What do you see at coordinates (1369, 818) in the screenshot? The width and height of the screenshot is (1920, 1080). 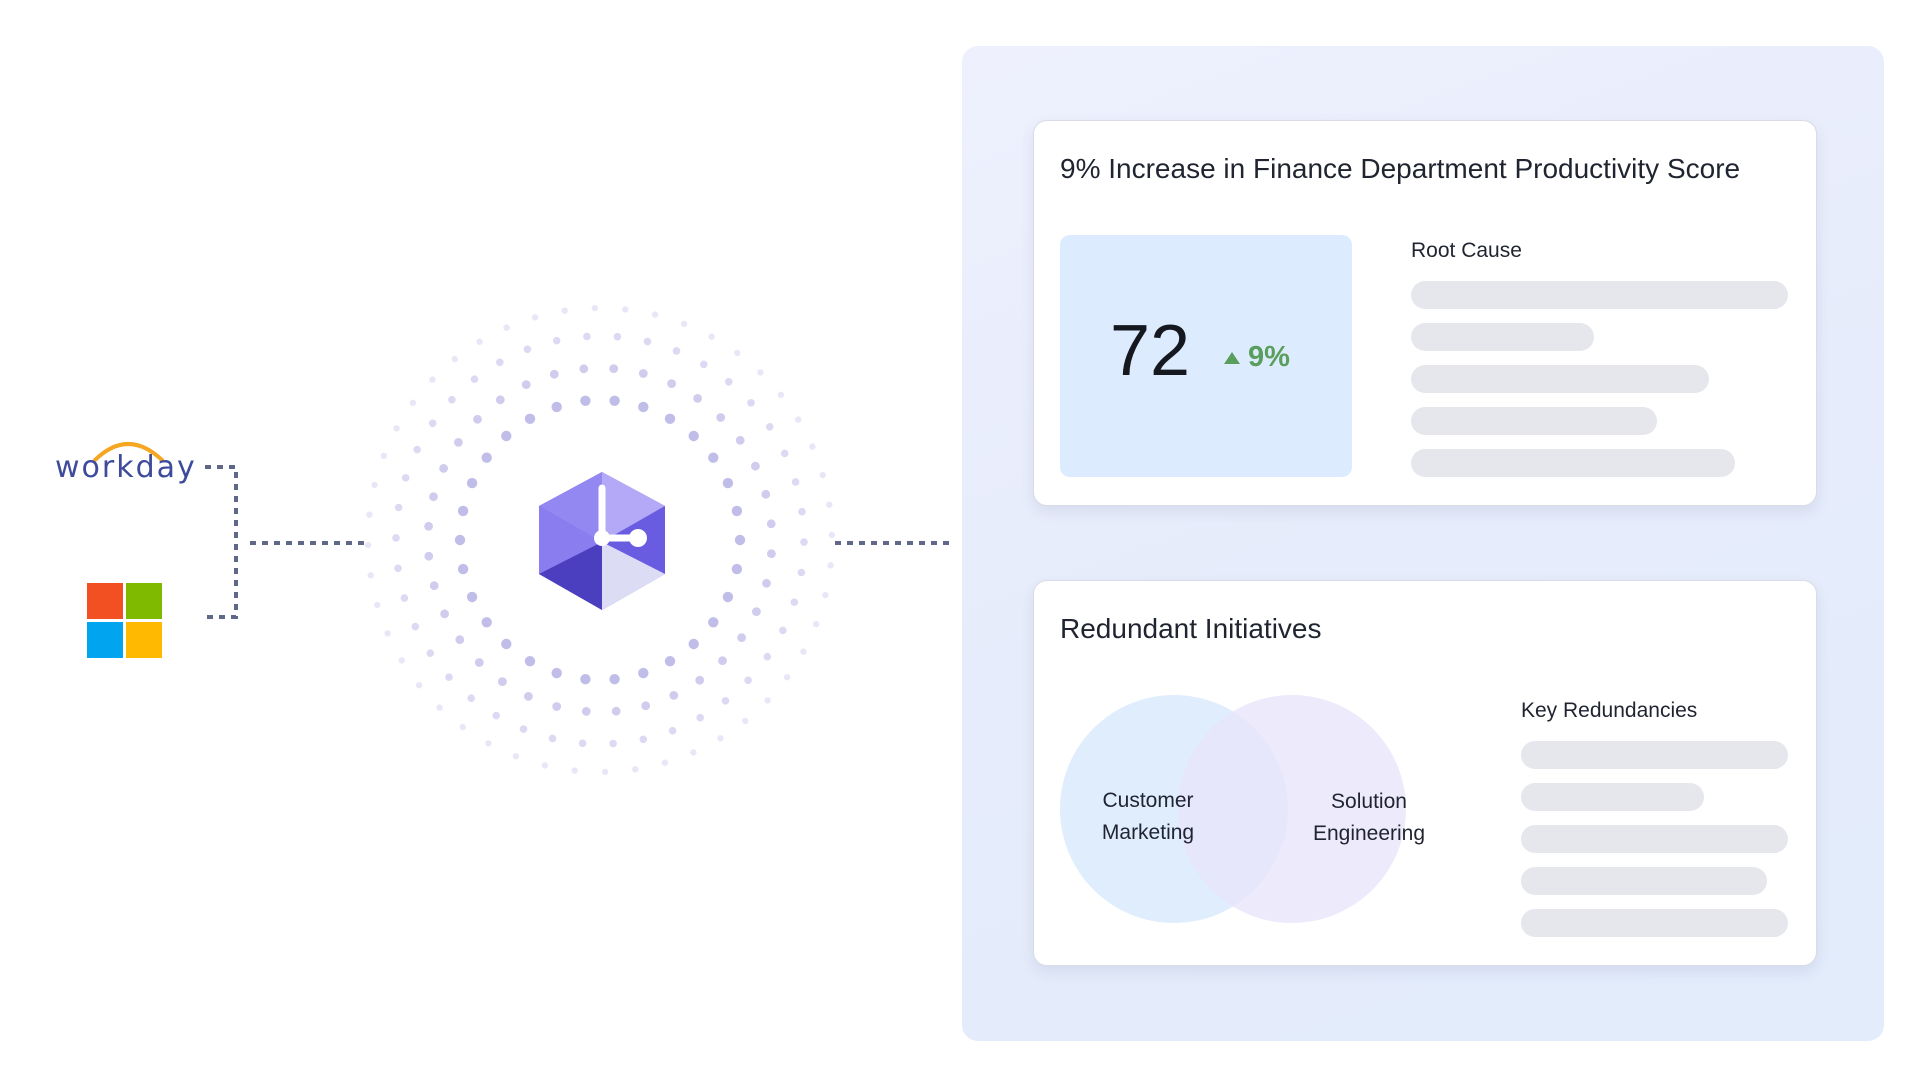 I see `venn-right-label: Solution Engineering` at bounding box center [1369, 818].